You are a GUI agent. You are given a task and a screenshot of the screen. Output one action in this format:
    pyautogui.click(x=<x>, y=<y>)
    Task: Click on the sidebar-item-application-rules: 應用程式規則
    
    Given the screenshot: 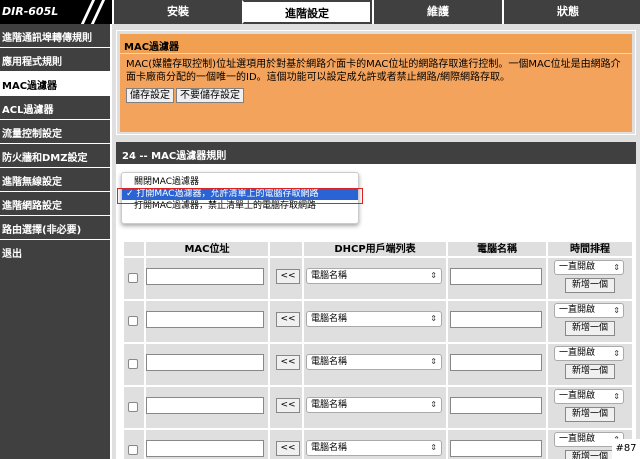 What is the action you would take?
    pyautogui.click(x=55, y=60)
    